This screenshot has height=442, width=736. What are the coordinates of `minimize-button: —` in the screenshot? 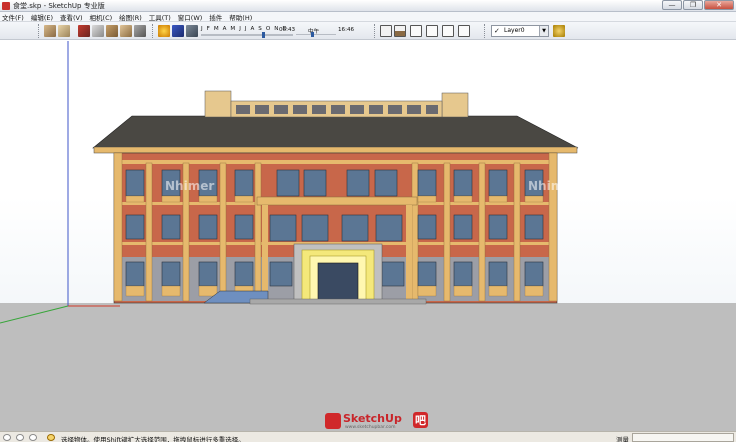 It's located at (672, 5).